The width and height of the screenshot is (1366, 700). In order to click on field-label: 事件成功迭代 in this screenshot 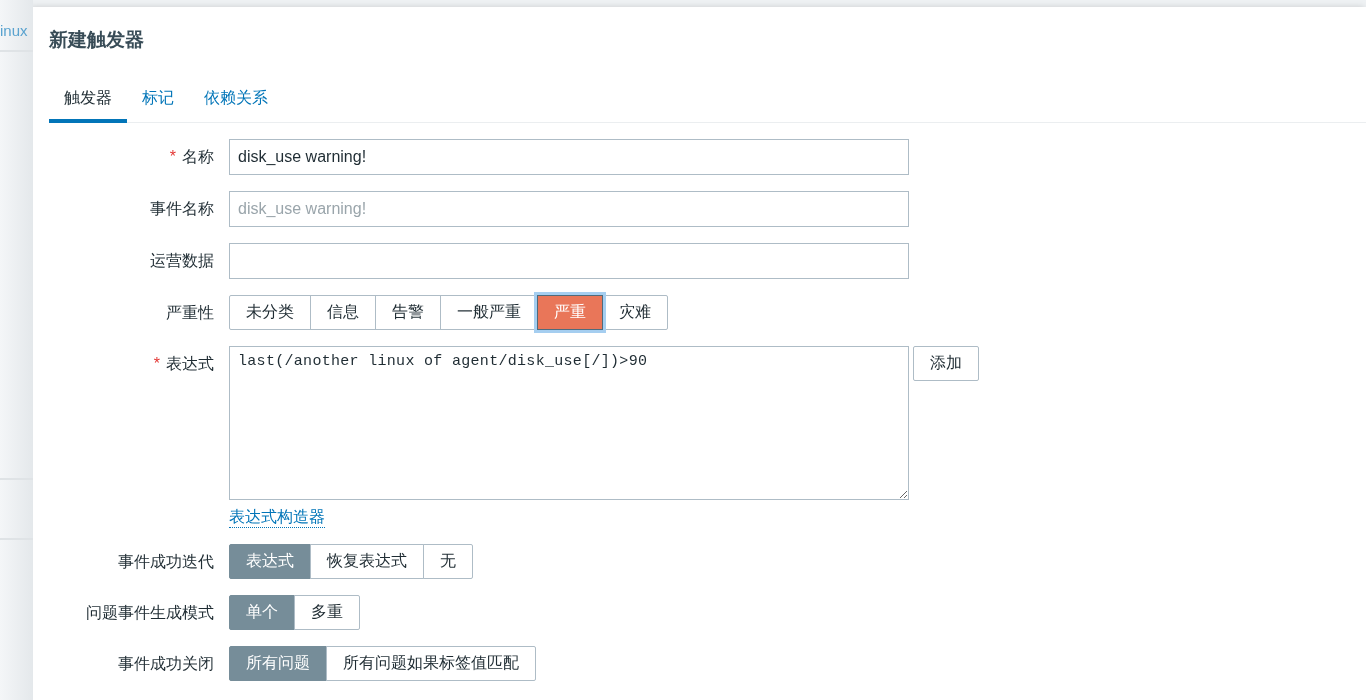, I will do `click(166, 561)`.